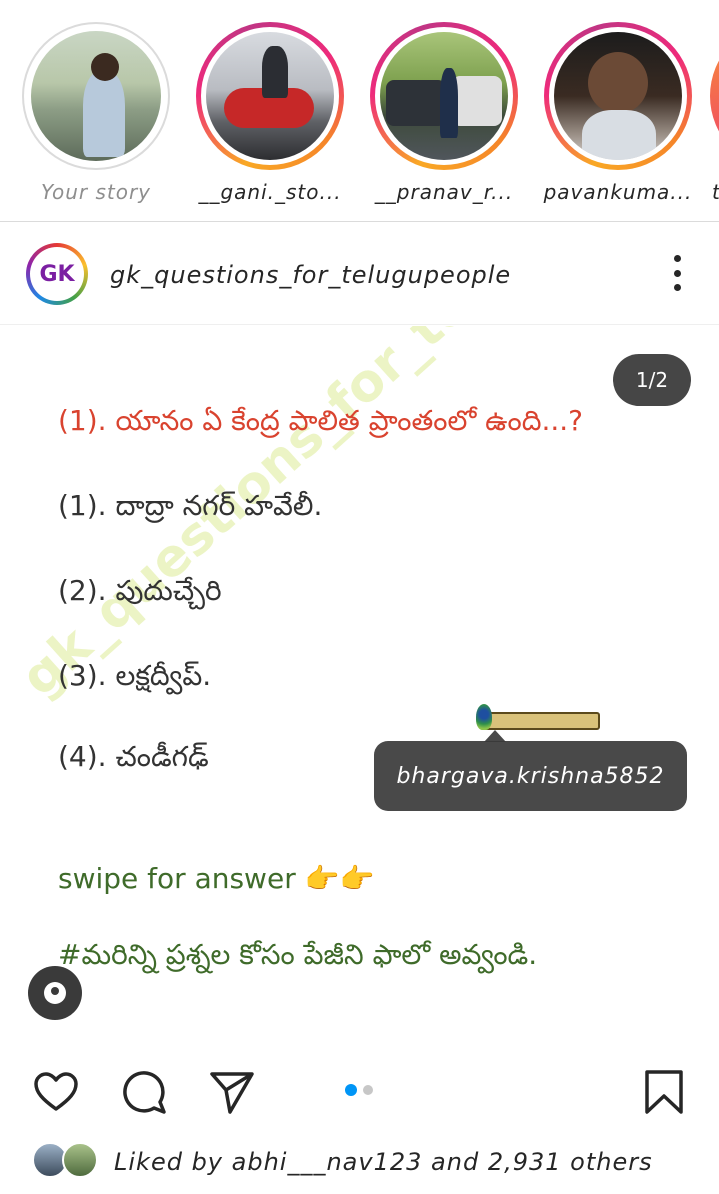 This screenshot has width=719, height=1194. Describe the element at coordinates (664, 1092) in the screenshot. I see `bookmark-icon` at that location.